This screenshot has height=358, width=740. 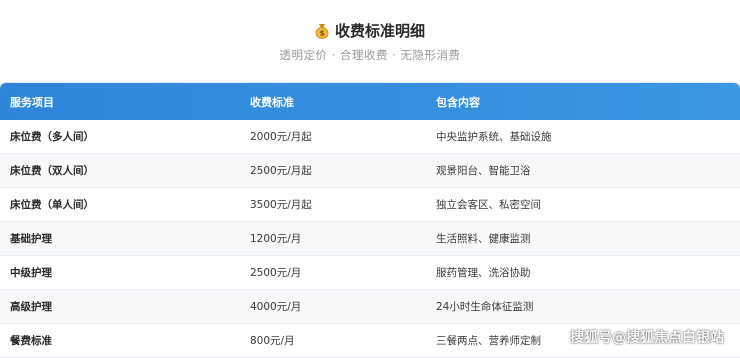 What do you see at coordinates (370, 55) in the screenshot?
I see `page-subtitle: 透明定价 · 合理收费 · 无隐形消费` at bounding box center [370, 55].